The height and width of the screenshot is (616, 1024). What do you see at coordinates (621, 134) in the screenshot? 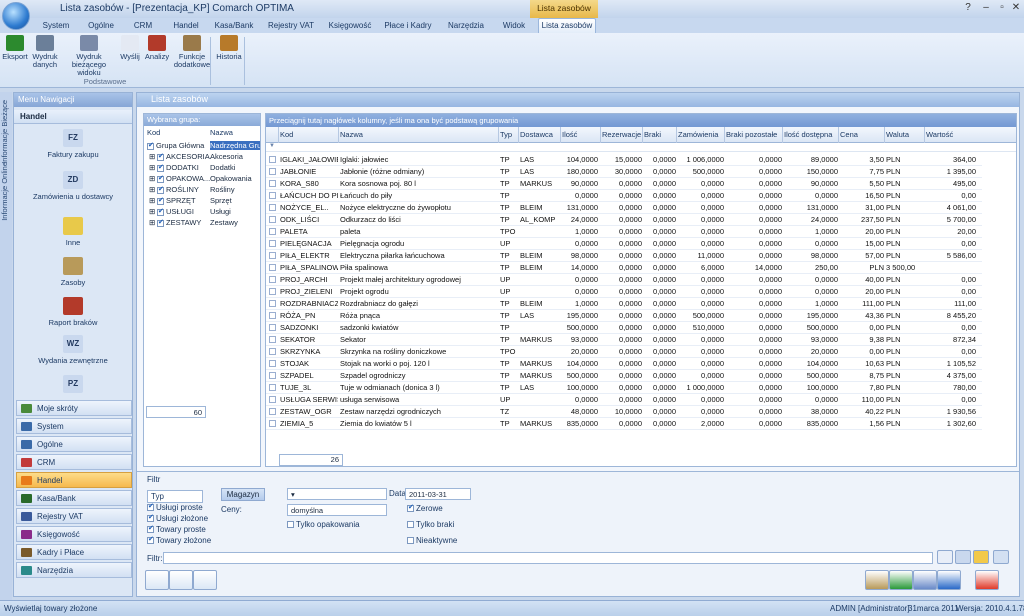
I see `col-header-5: Rezerwacje` at bounding box center [621, 134].